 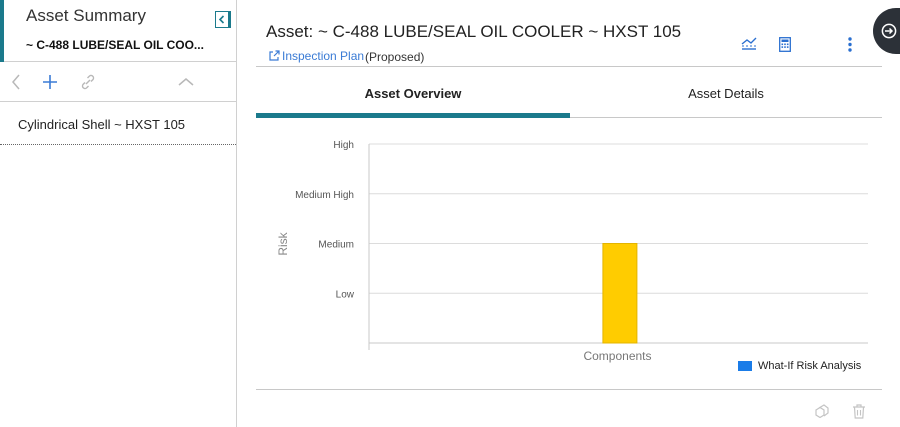 I want to click on legend-swatch, so click(x=745, y=366).